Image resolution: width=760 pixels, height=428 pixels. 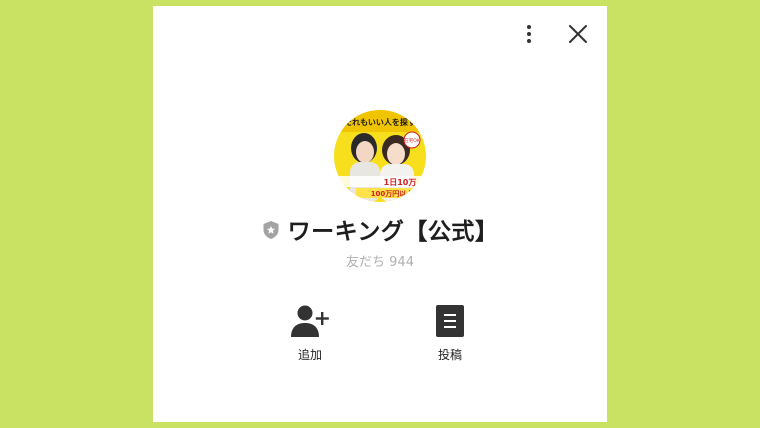 I want to click on avatar-image: だれもいい人を探す 在宅OK 1日10万 100万円以上, so click(x=380, y=156).